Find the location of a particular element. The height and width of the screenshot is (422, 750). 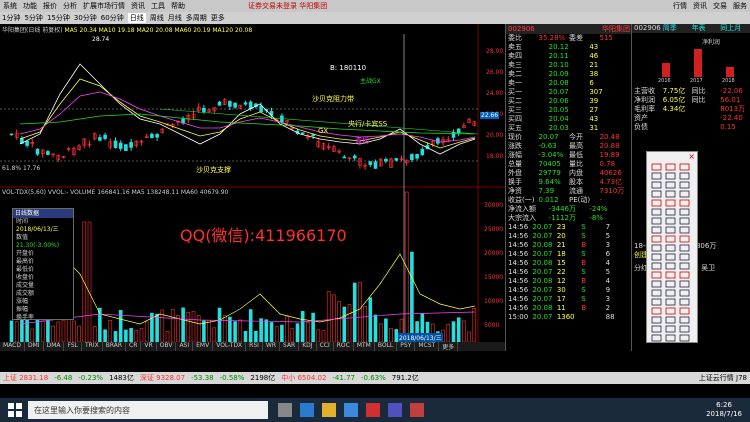

menu-right-trade: 交易 is located at coordinates (720, 6).